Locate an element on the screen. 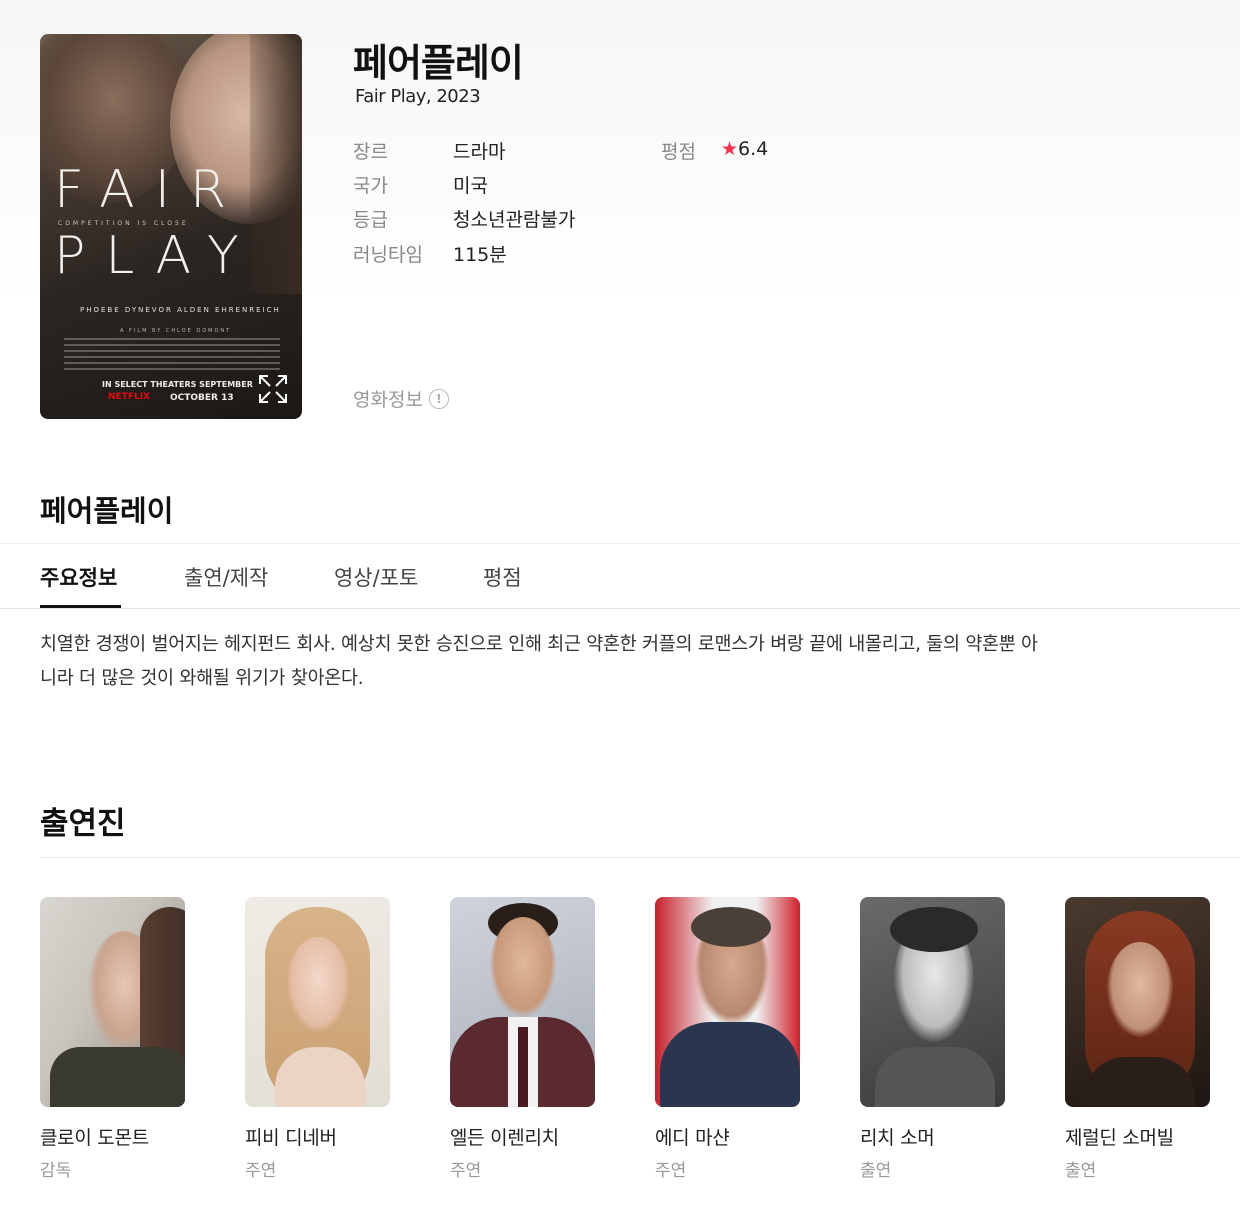  poster-director: A FILM BY CHLOE DOMONT is located at coordinates (176, 331).